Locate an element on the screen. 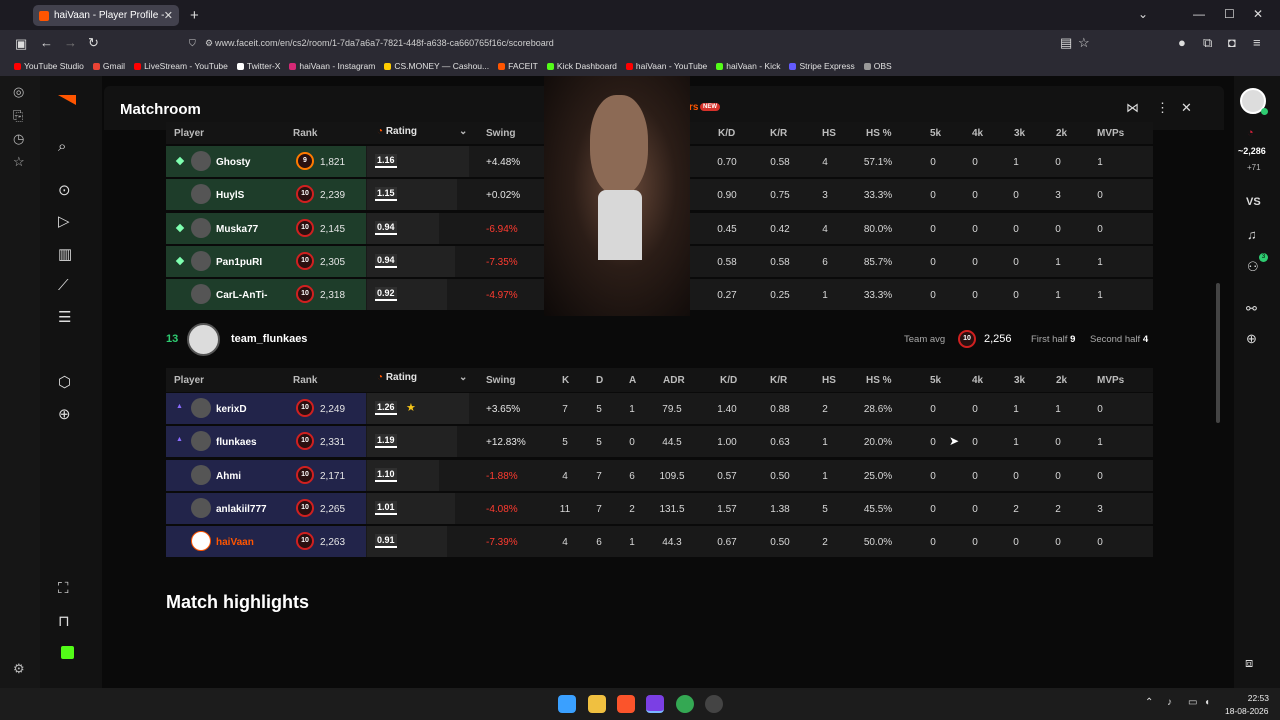  player-name: Pan1puRI is located at coordinates (239, 262).